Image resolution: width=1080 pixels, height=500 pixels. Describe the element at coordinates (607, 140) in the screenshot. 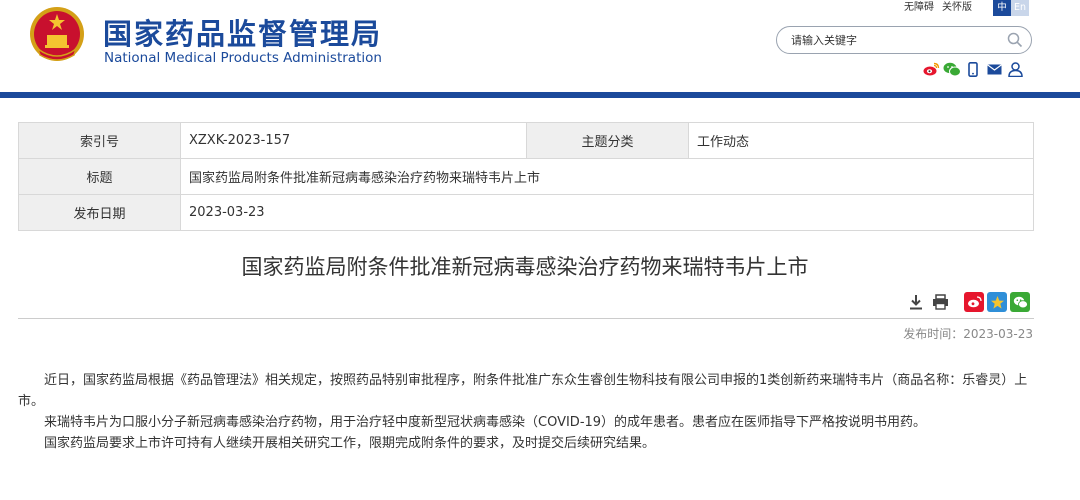

I see `category-label: 主题分类` at that location.